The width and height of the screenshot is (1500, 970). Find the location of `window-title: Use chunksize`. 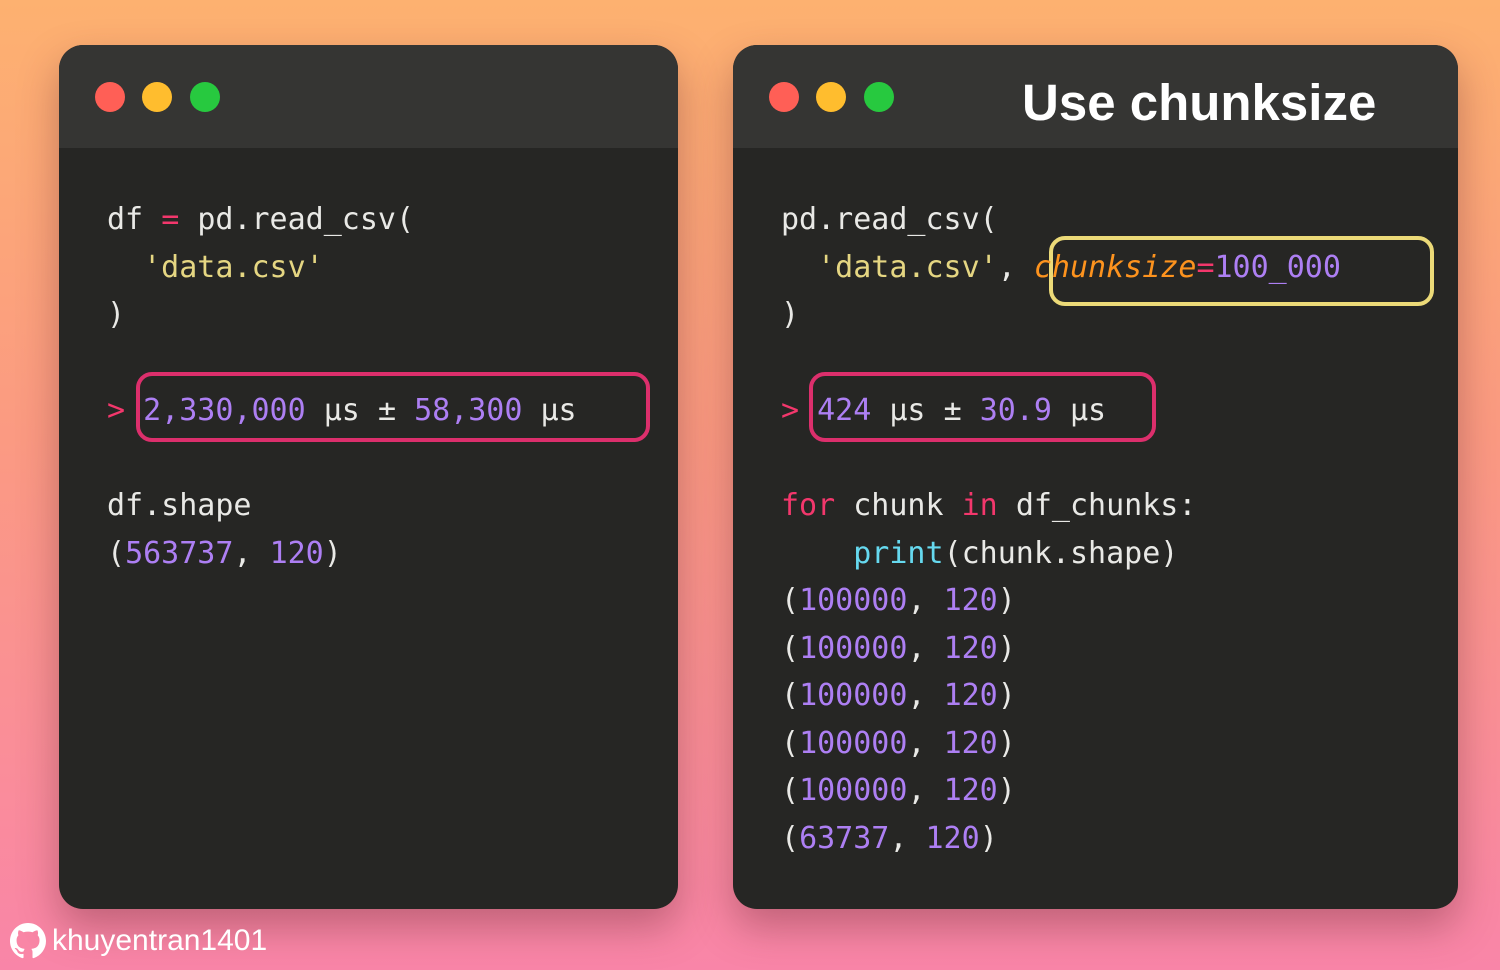

window-title: Use chunksize is located at coordinates (1199, 102).